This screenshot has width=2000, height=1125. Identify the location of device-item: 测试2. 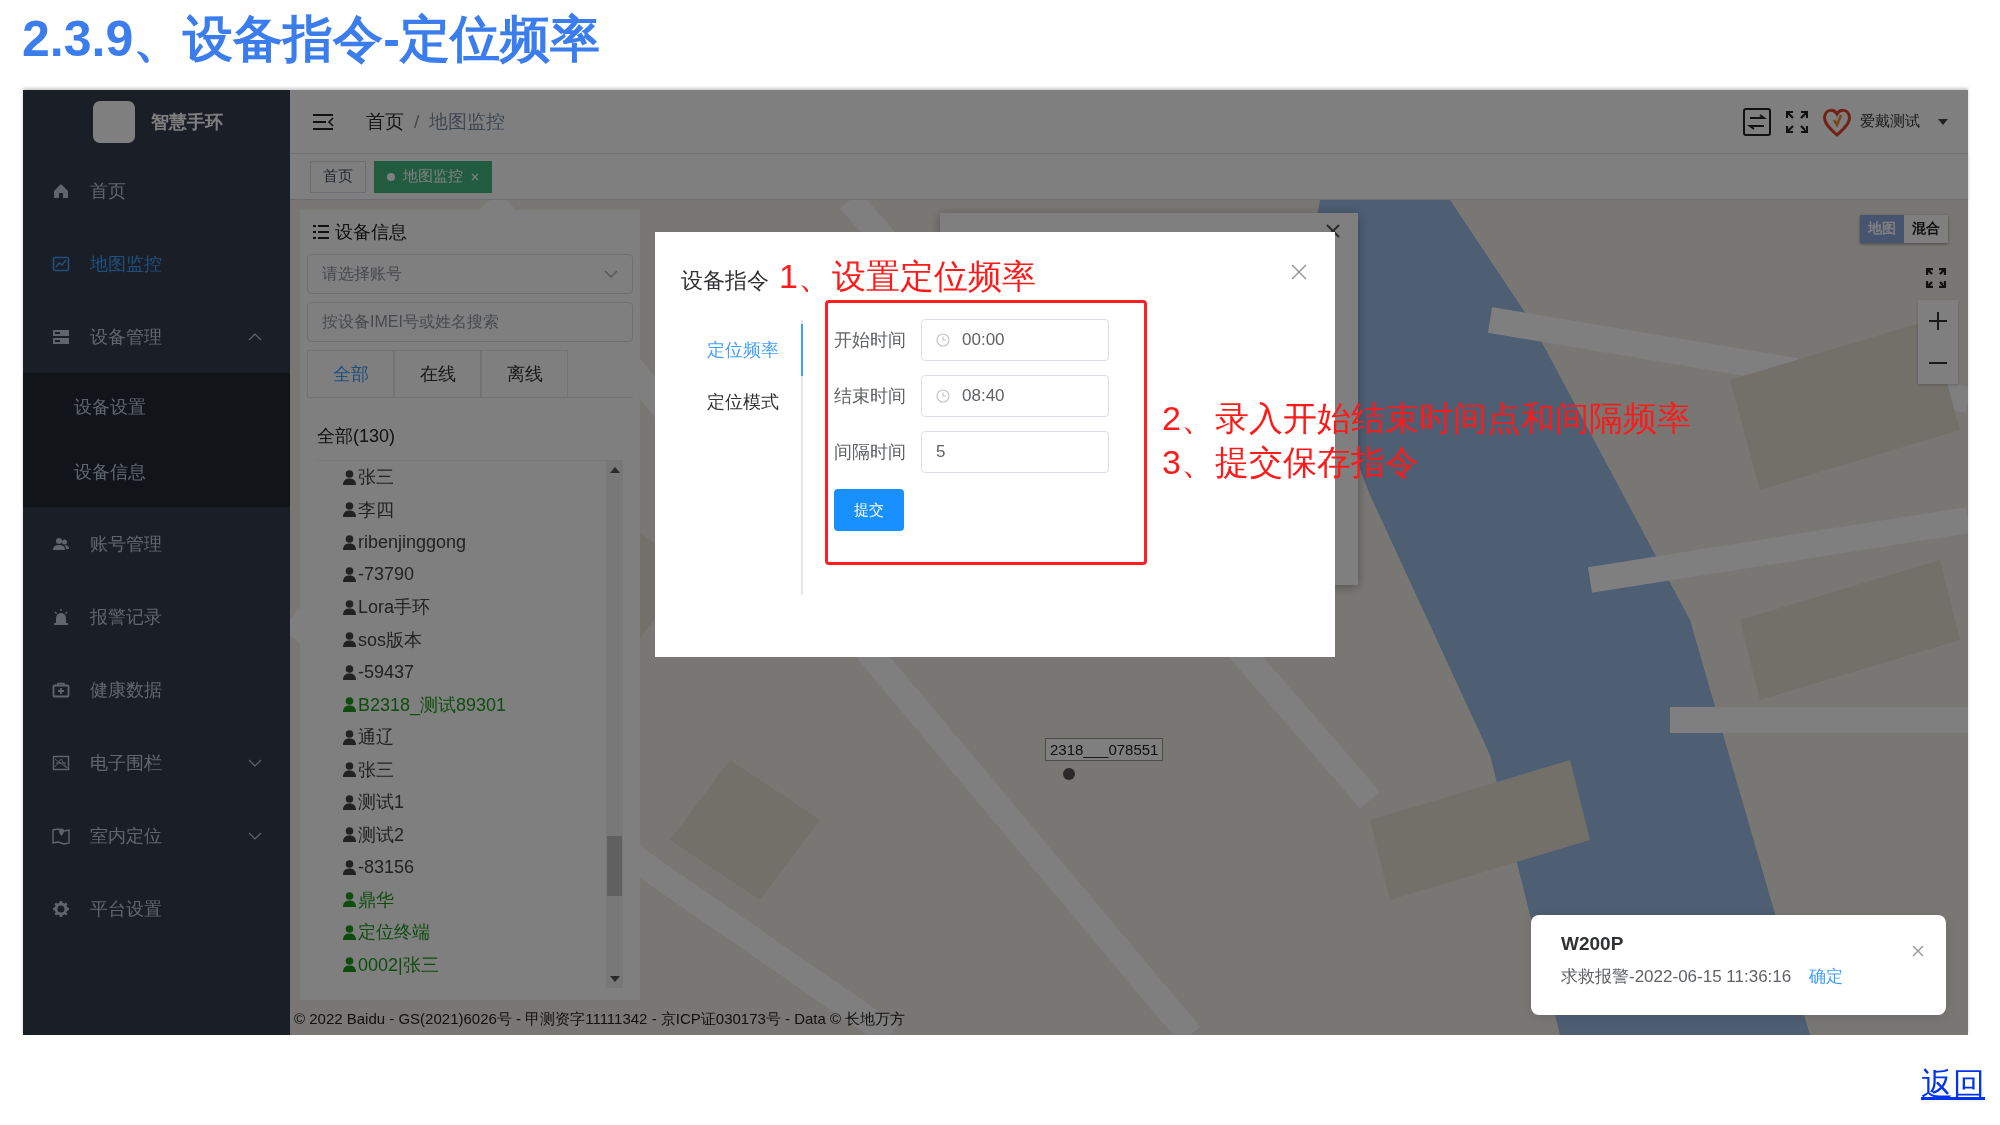
(474, 834).